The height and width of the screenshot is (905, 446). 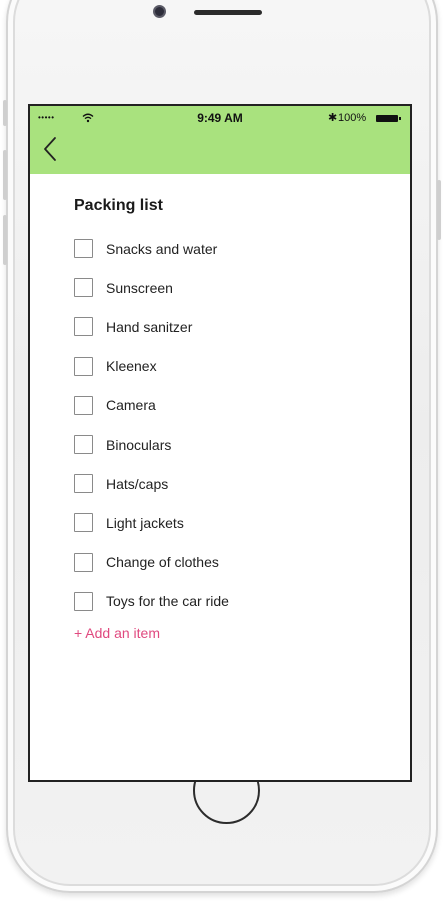 I want to click on item-label: Light jackets, so click(x=145, y=522).